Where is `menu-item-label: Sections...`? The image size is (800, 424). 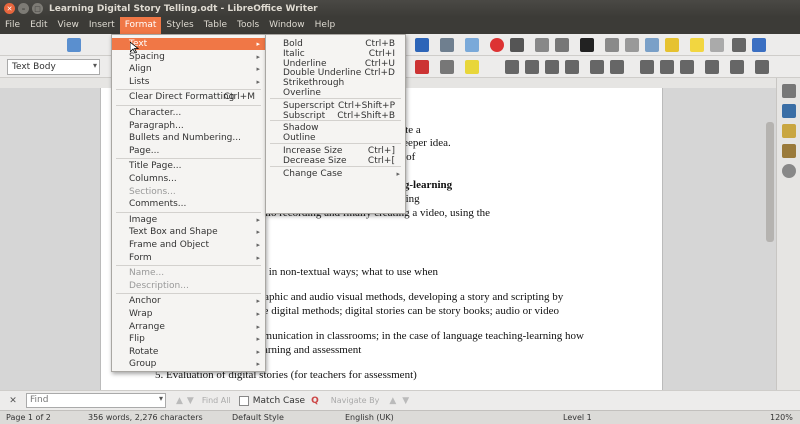
menu-item-label: Sections... is located at coordinates (152, 191).